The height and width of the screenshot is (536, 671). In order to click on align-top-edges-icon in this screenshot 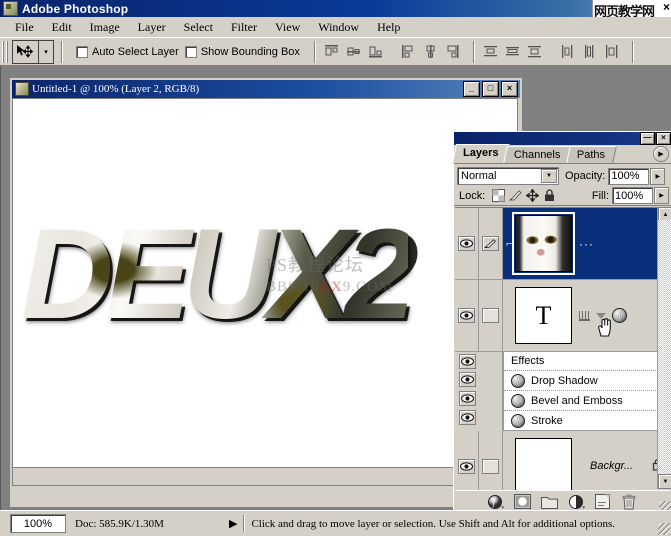, I will do `click(331, 51)`.